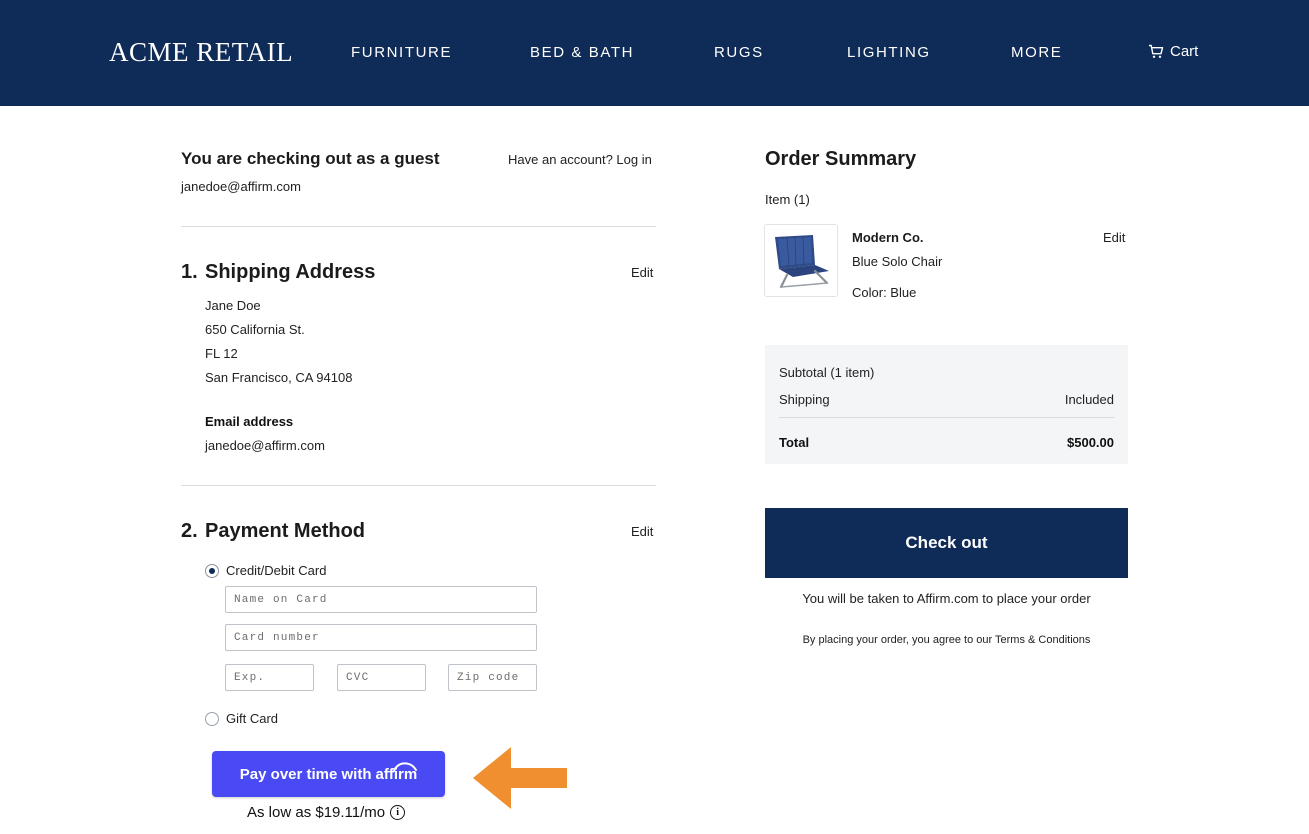 Image resolution: width=1309 pixels, height=834 pixels. Describe the element at coordinates (212, 718) in the screenshot. I see `gift-card-radio` at that location.